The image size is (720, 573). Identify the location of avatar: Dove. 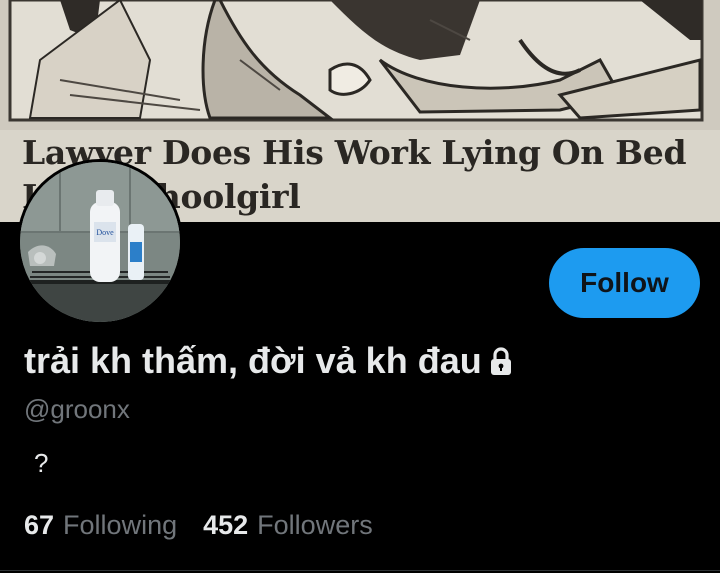
(100, 242).